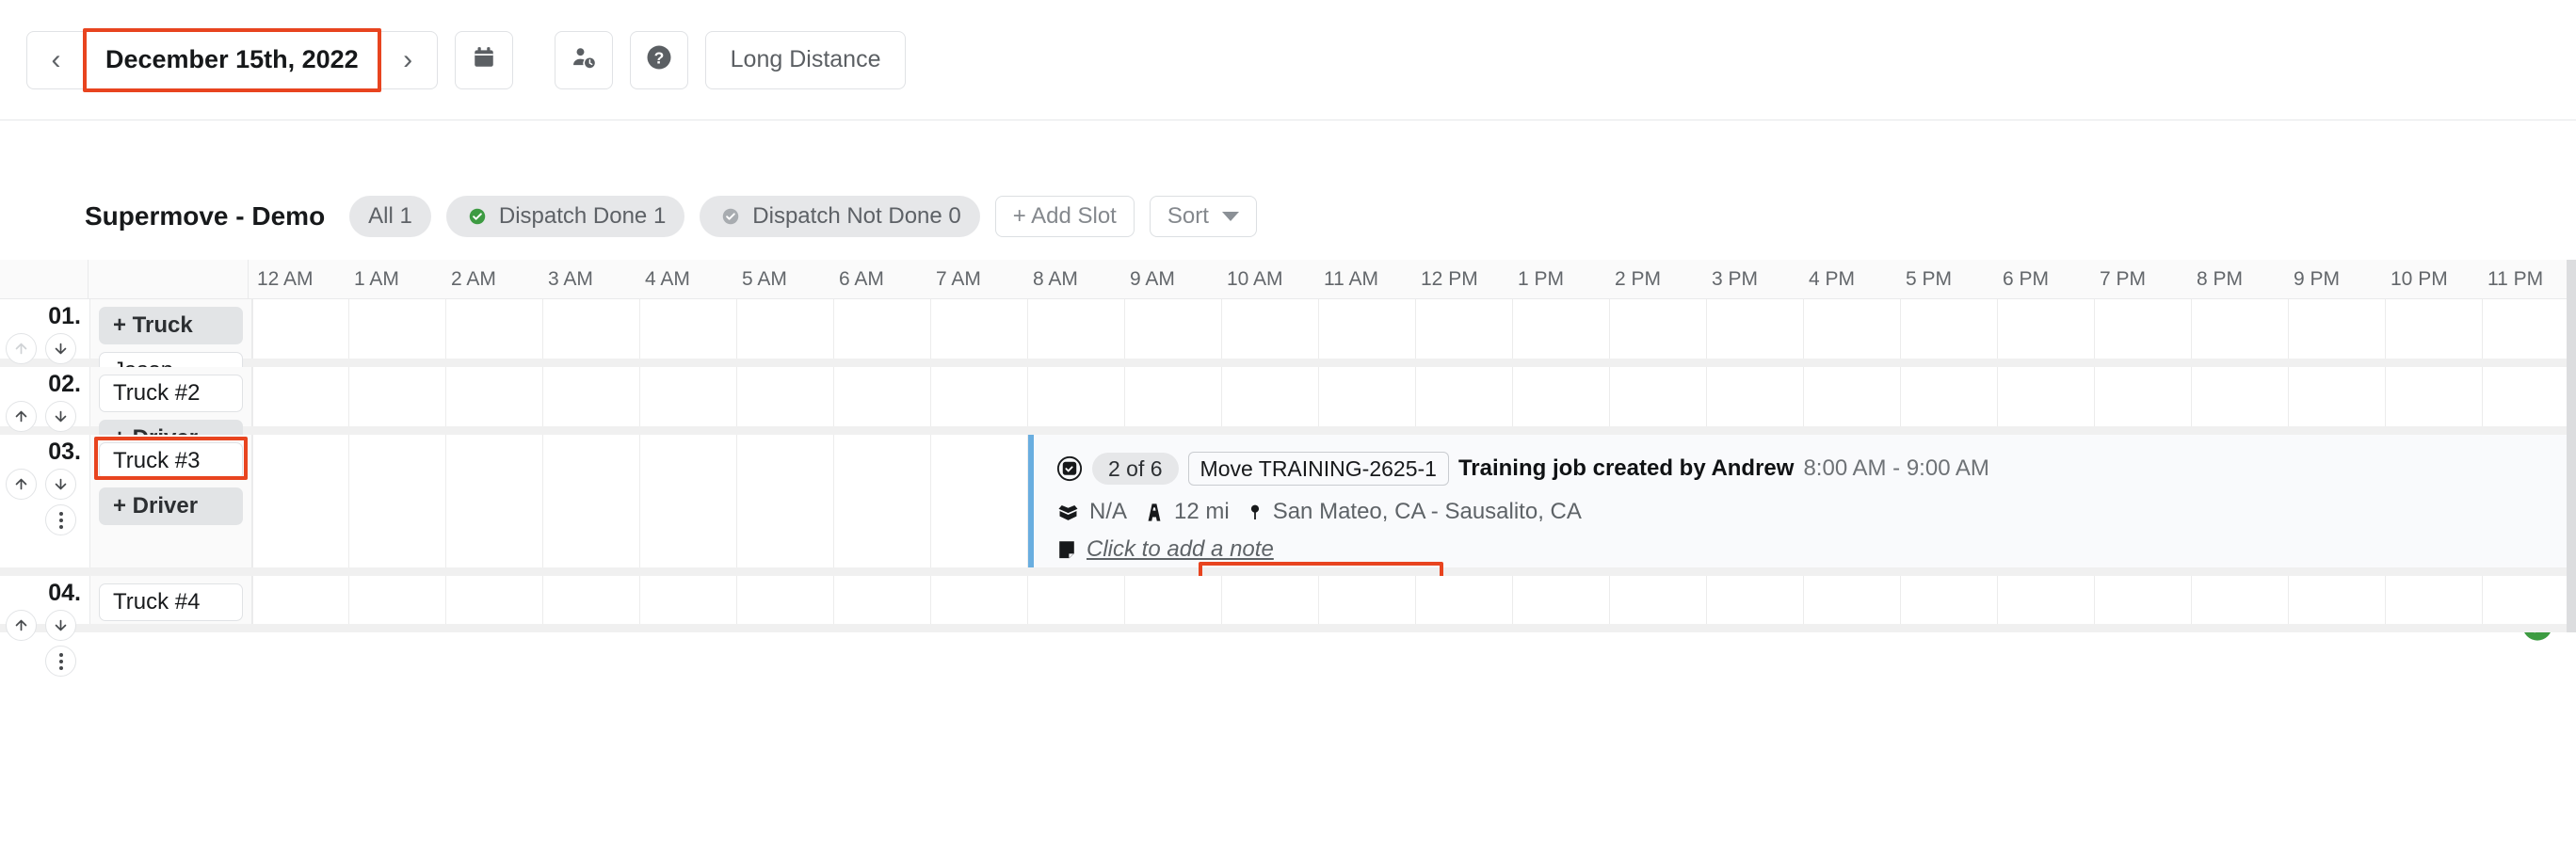 Image resolution: width=2576 pixels, height=862 pixels. Describe the element at coordinates (2571, 446) in the screenshot. I see `vertical-scrollbar` at that location.